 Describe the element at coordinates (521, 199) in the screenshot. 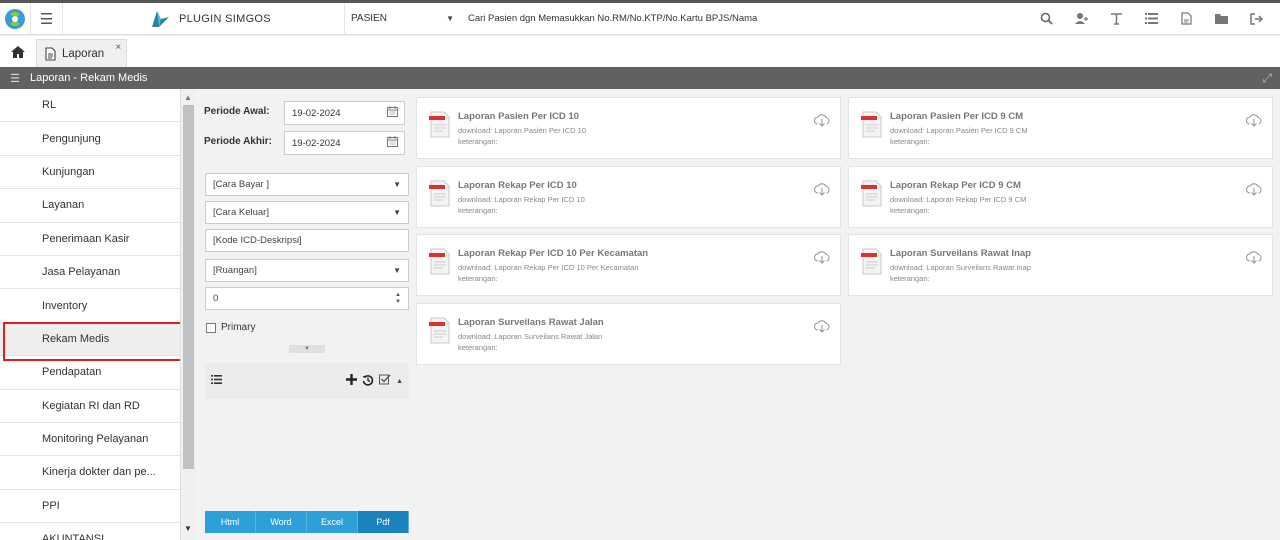

I see `report-download-text: download: Laporan Rekap Per ICD 10` at that location.